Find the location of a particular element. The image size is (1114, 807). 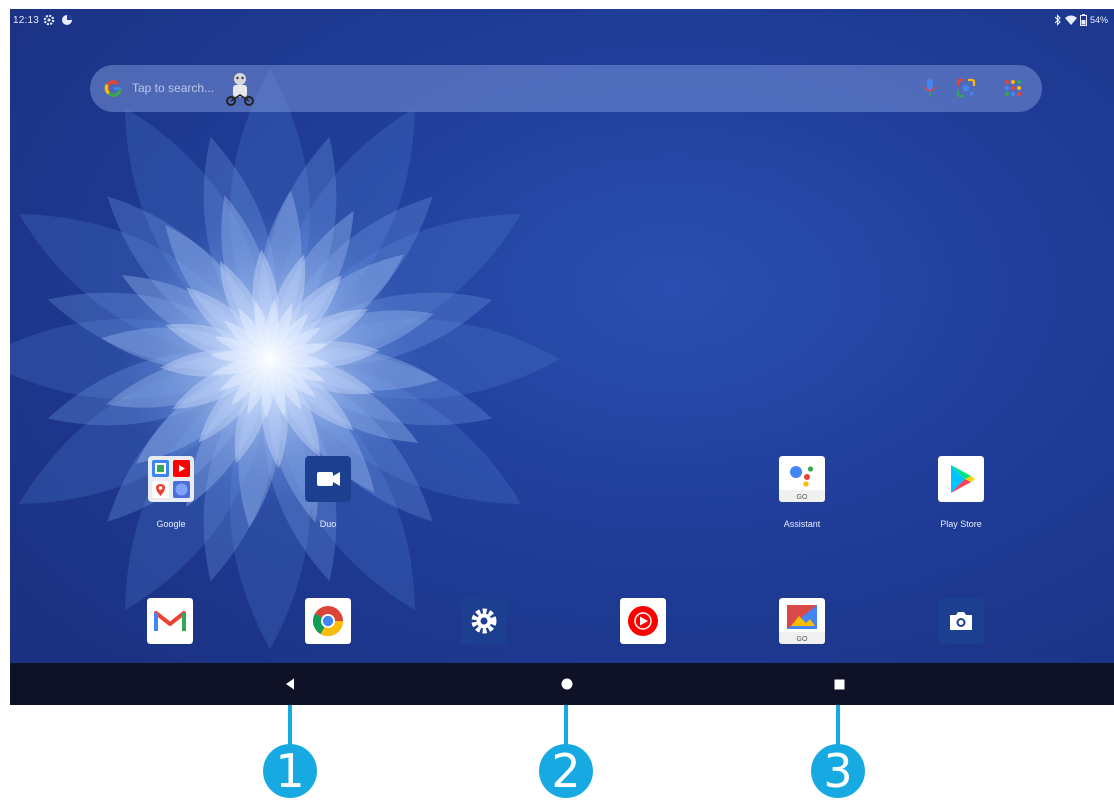

status-right-group: 54% is located at coordinates (1081, 20).